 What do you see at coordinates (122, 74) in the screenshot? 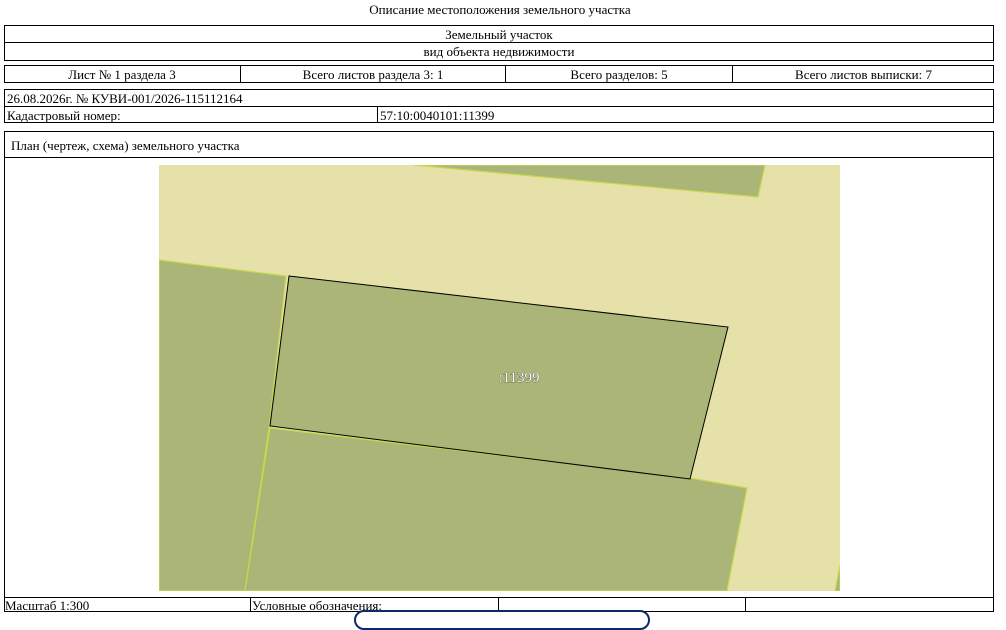
I see `sheet-number: Лист № 1 раздела 3` at bounding box center [122, 74].